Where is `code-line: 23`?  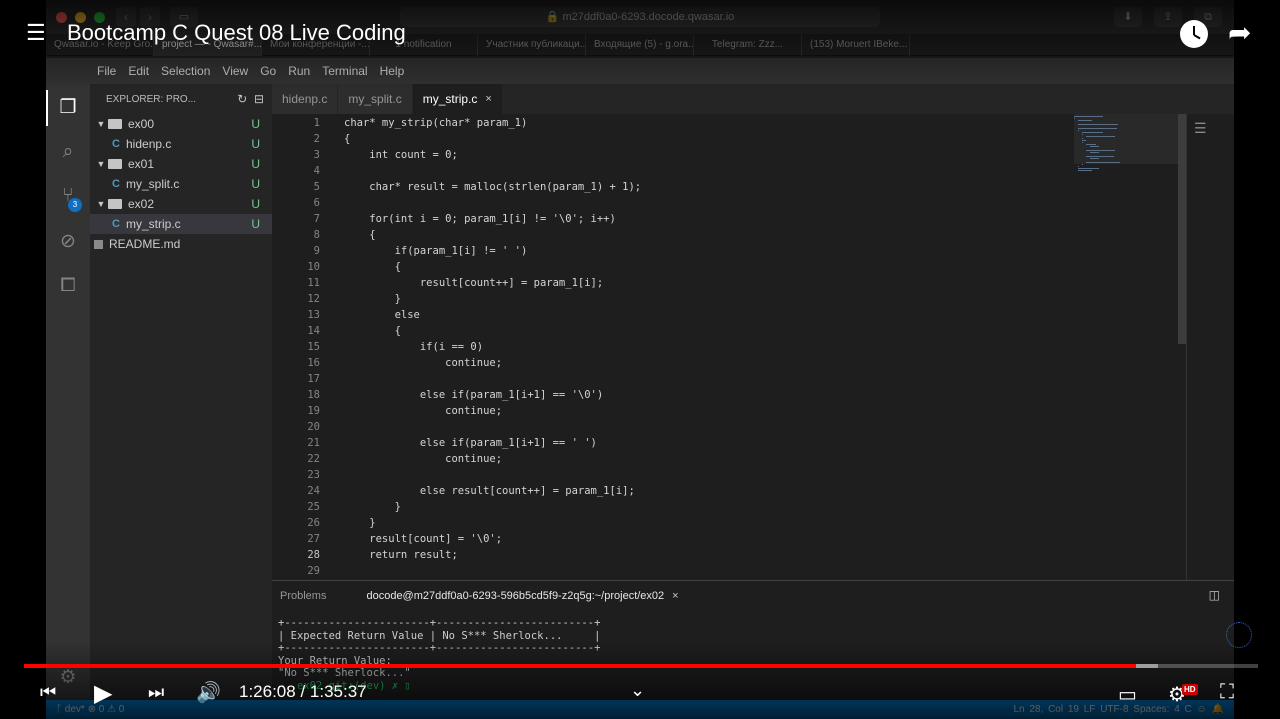
code-line: 23 is located at coordinates (702, 475).